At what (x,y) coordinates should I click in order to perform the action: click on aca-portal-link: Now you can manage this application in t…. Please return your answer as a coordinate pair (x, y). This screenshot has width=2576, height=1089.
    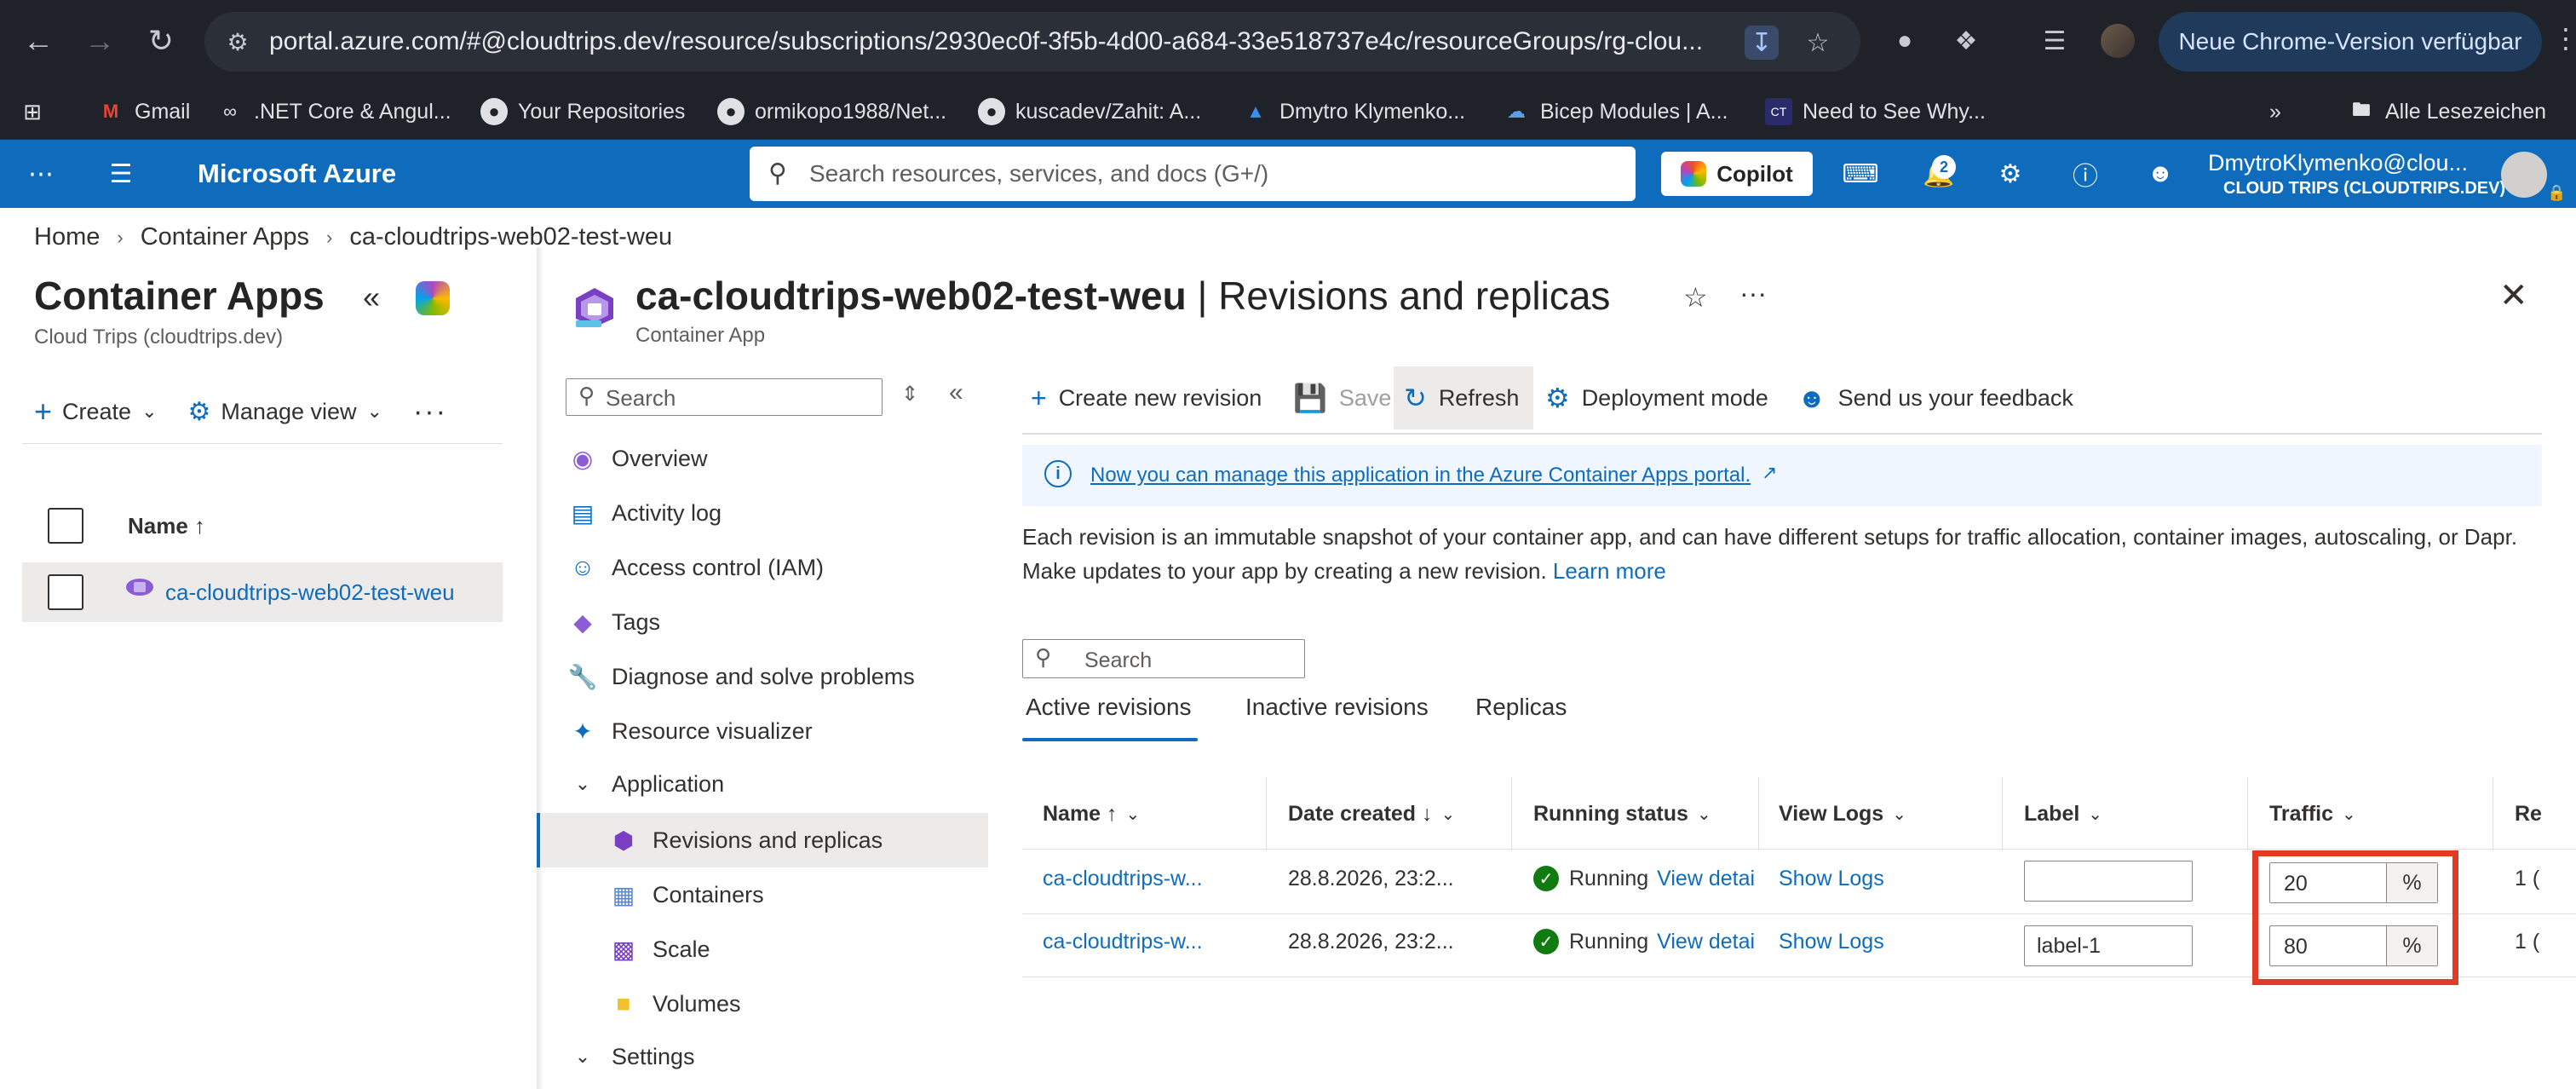
    Looking at the image, I should click on (1421, 475).